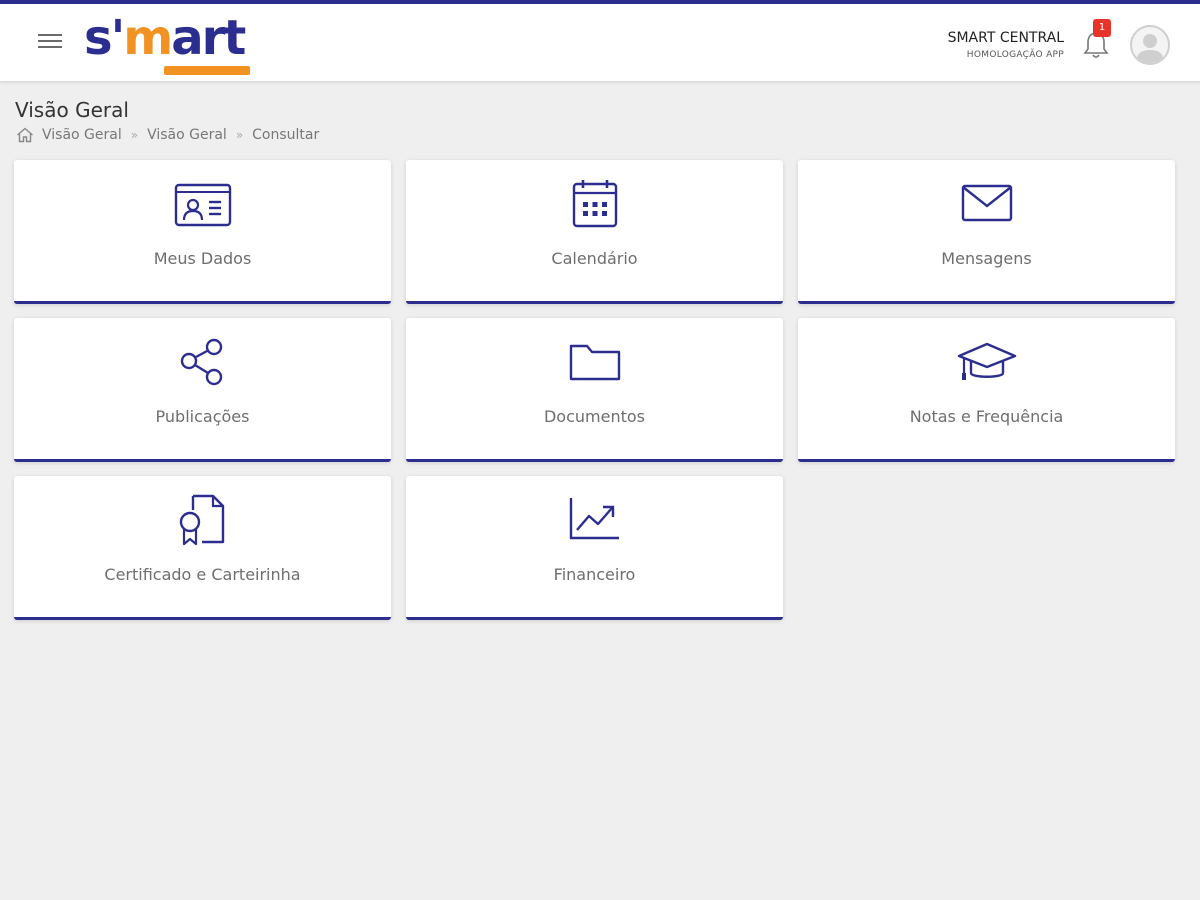 Image resolution: width=1200 pixels, height=900 pixels. What do you see at coordinates (202, 574) in the screenshot?
I see `card-label: Certificado e Carteirinha` at bounding box center [202, 574].